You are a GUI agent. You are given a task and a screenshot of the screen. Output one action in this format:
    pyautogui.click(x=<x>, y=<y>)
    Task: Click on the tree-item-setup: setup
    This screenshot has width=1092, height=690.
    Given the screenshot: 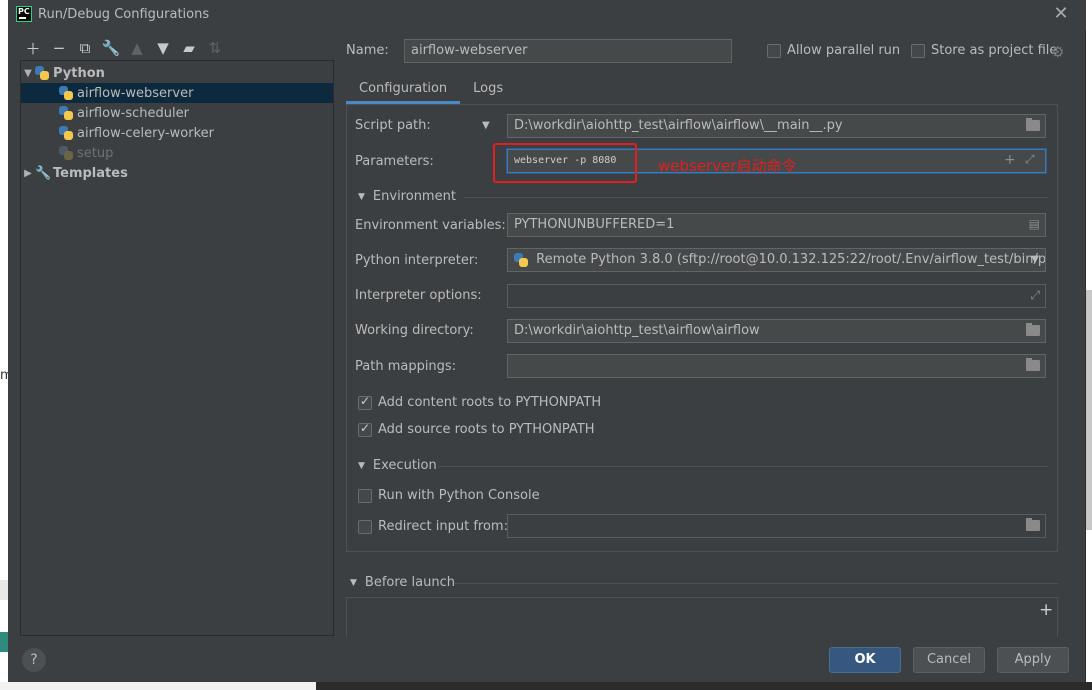 What is the action you would take?
    pyautogui.click(x=177, y=153)
    